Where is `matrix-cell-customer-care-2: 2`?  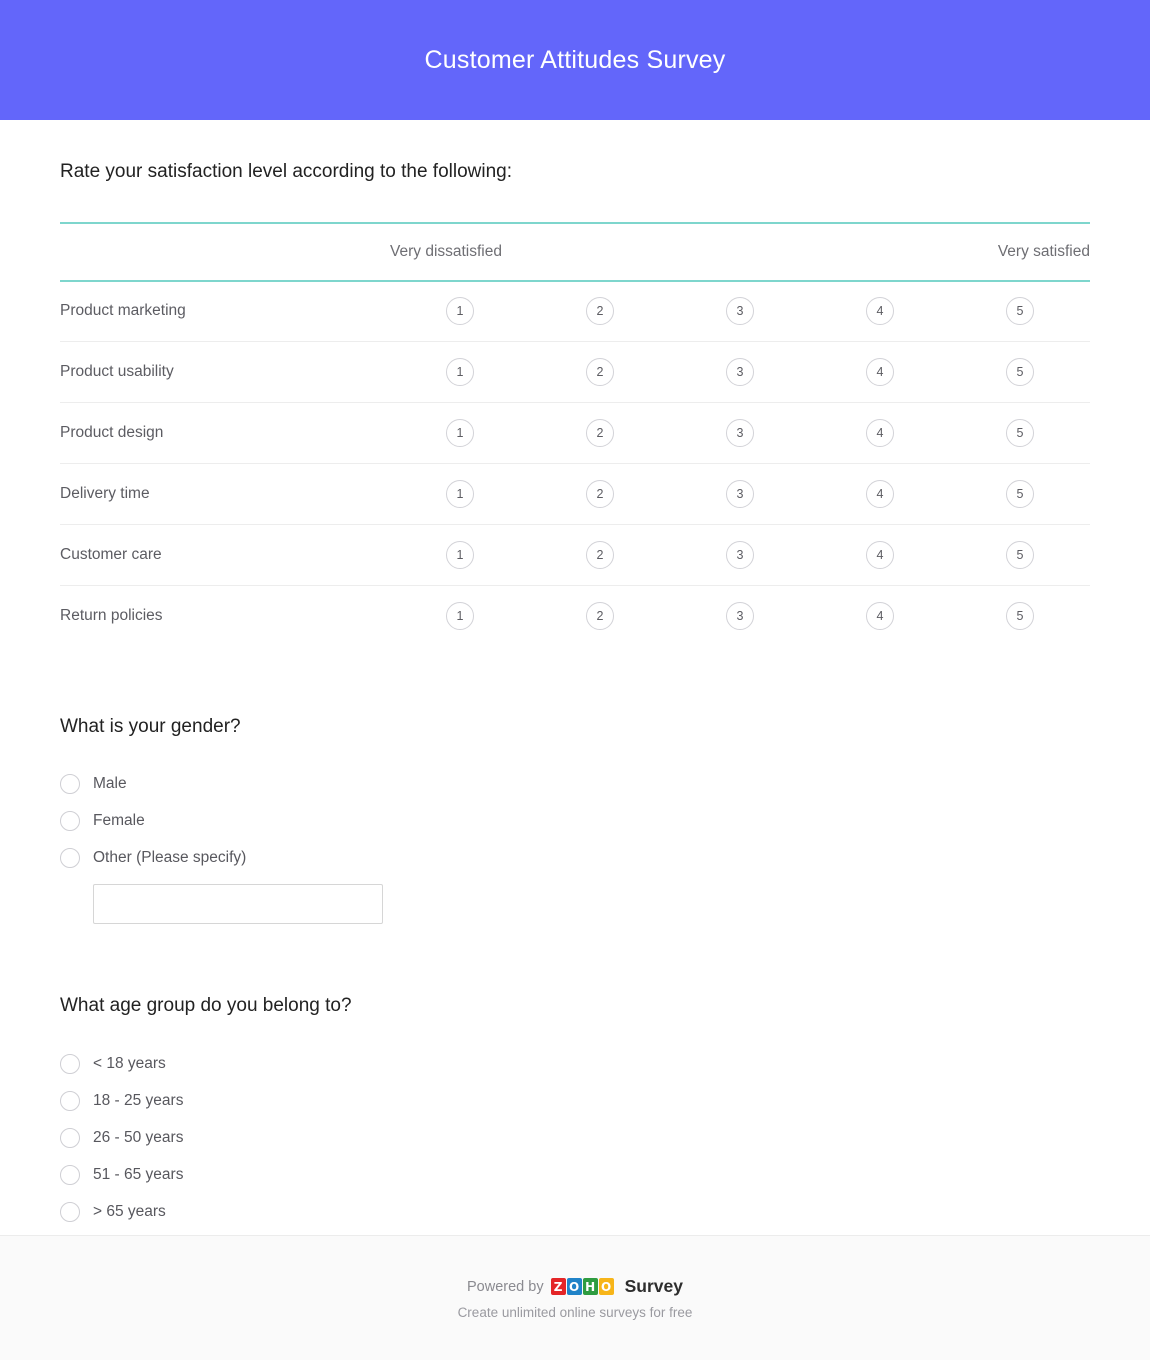
matrix-cell-customer-care-2: 2 is located at coordinates (600, 555).